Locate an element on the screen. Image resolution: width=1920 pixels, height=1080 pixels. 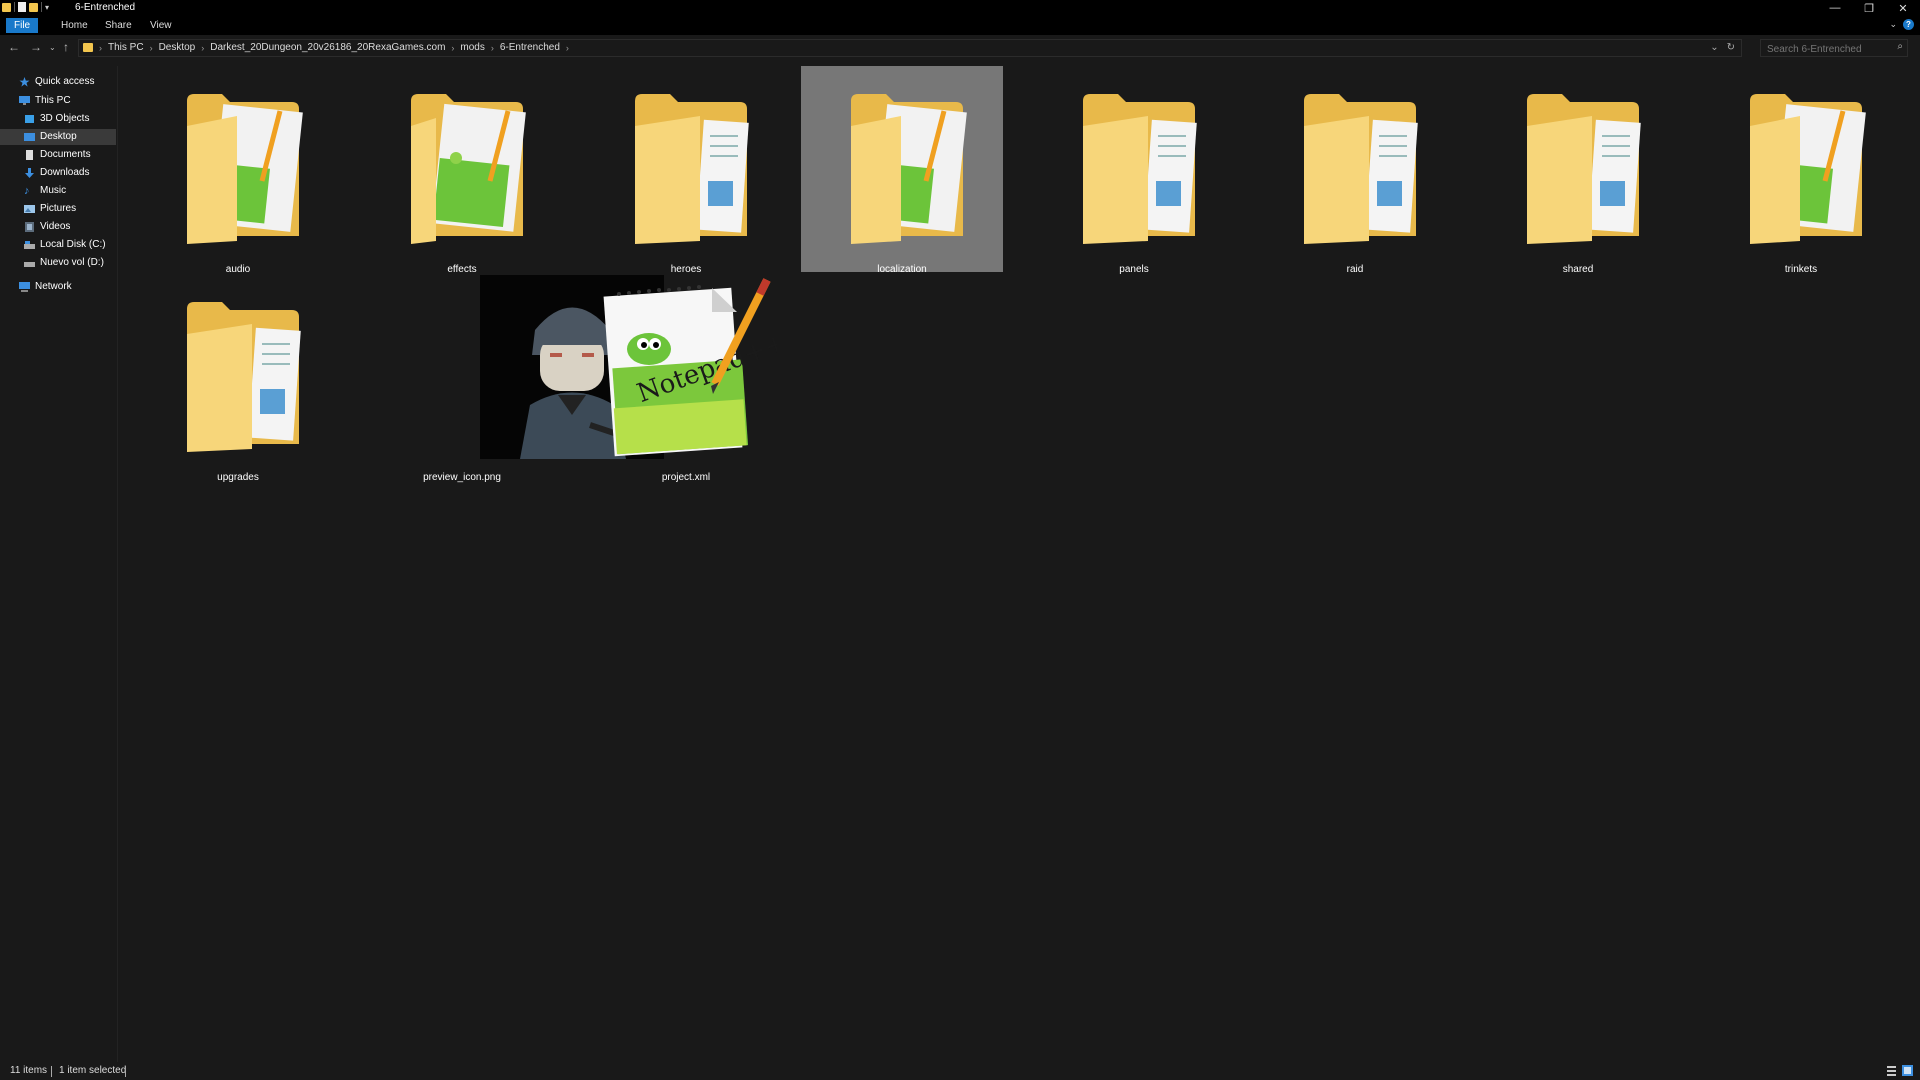
sidebar-item-videos: Videos is located at coordinates (47, 227).